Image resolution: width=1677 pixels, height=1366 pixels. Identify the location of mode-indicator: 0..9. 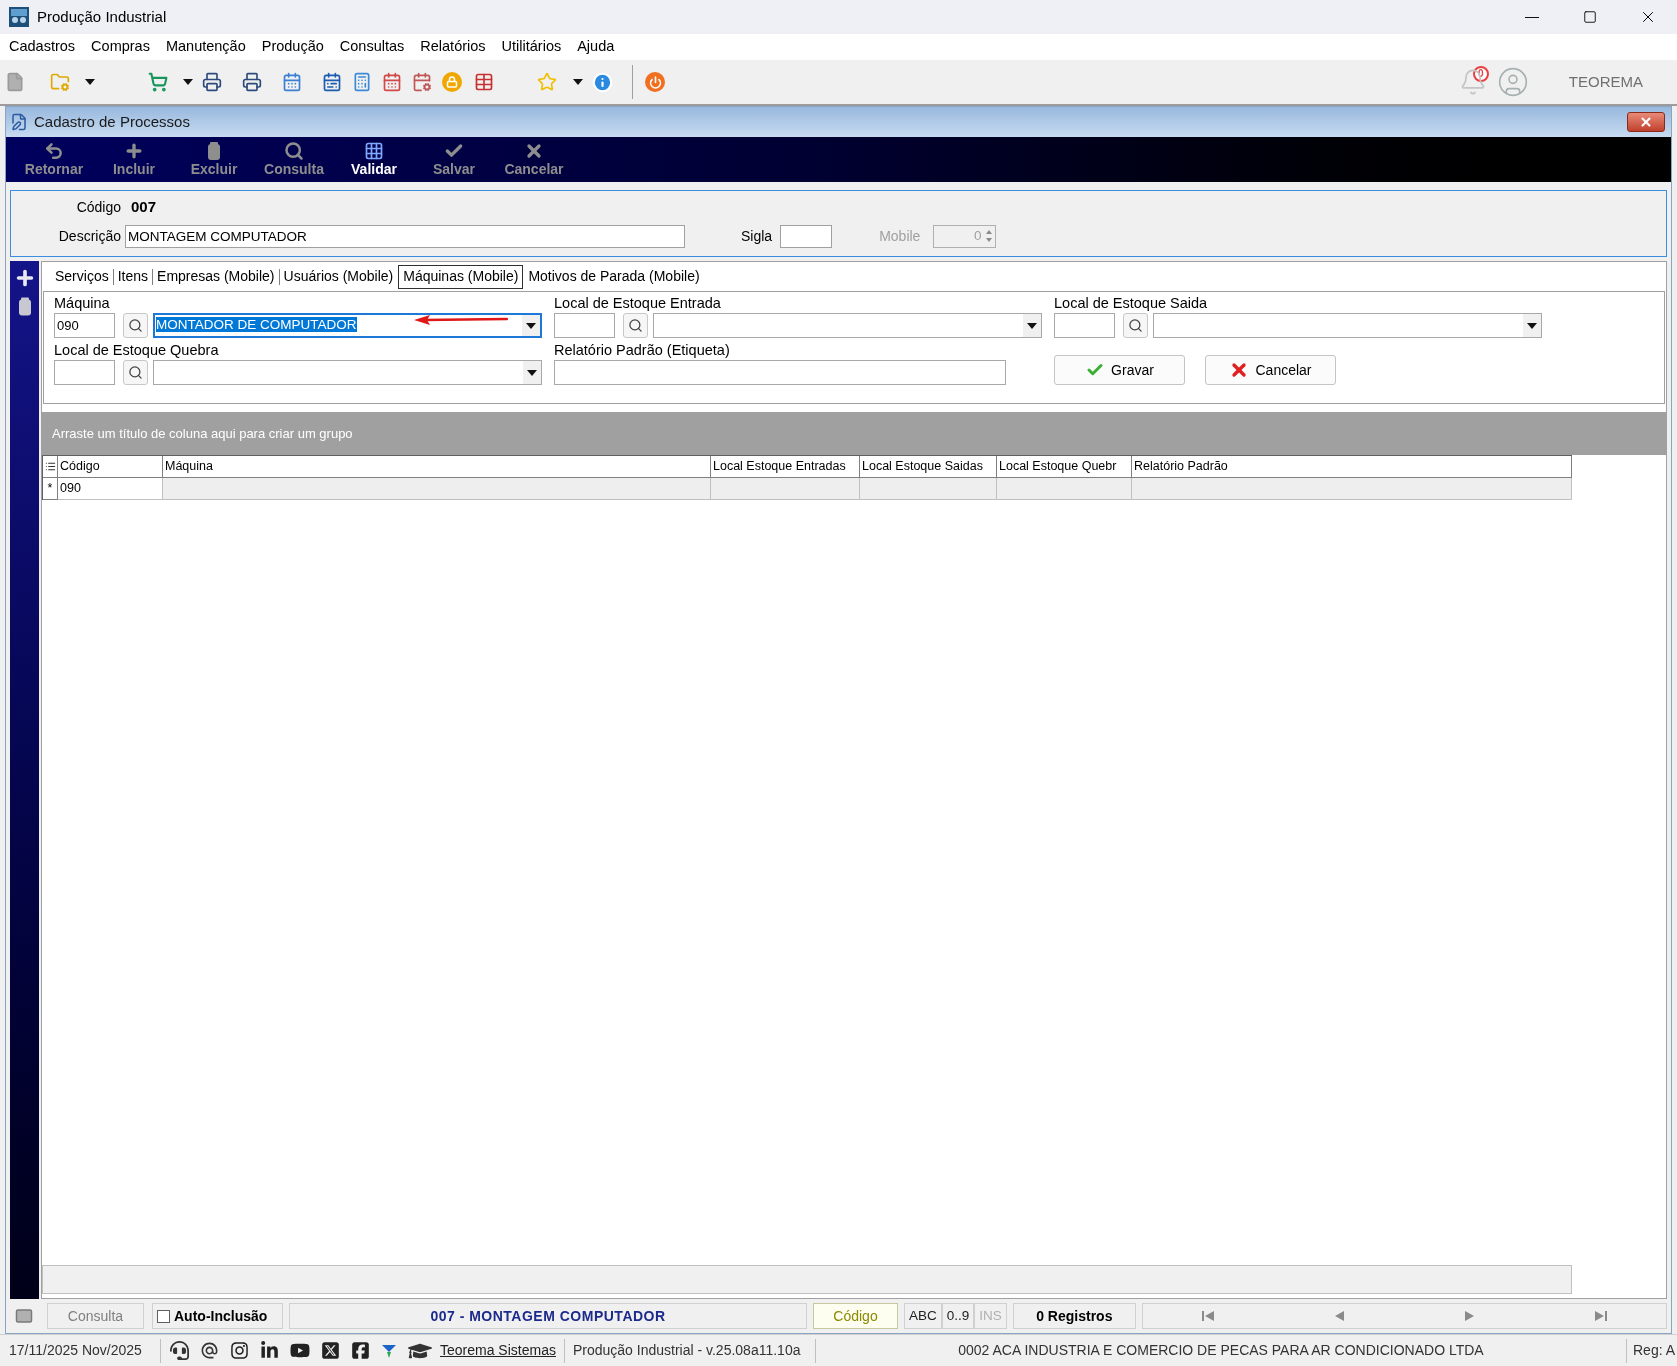
(958, 1316).